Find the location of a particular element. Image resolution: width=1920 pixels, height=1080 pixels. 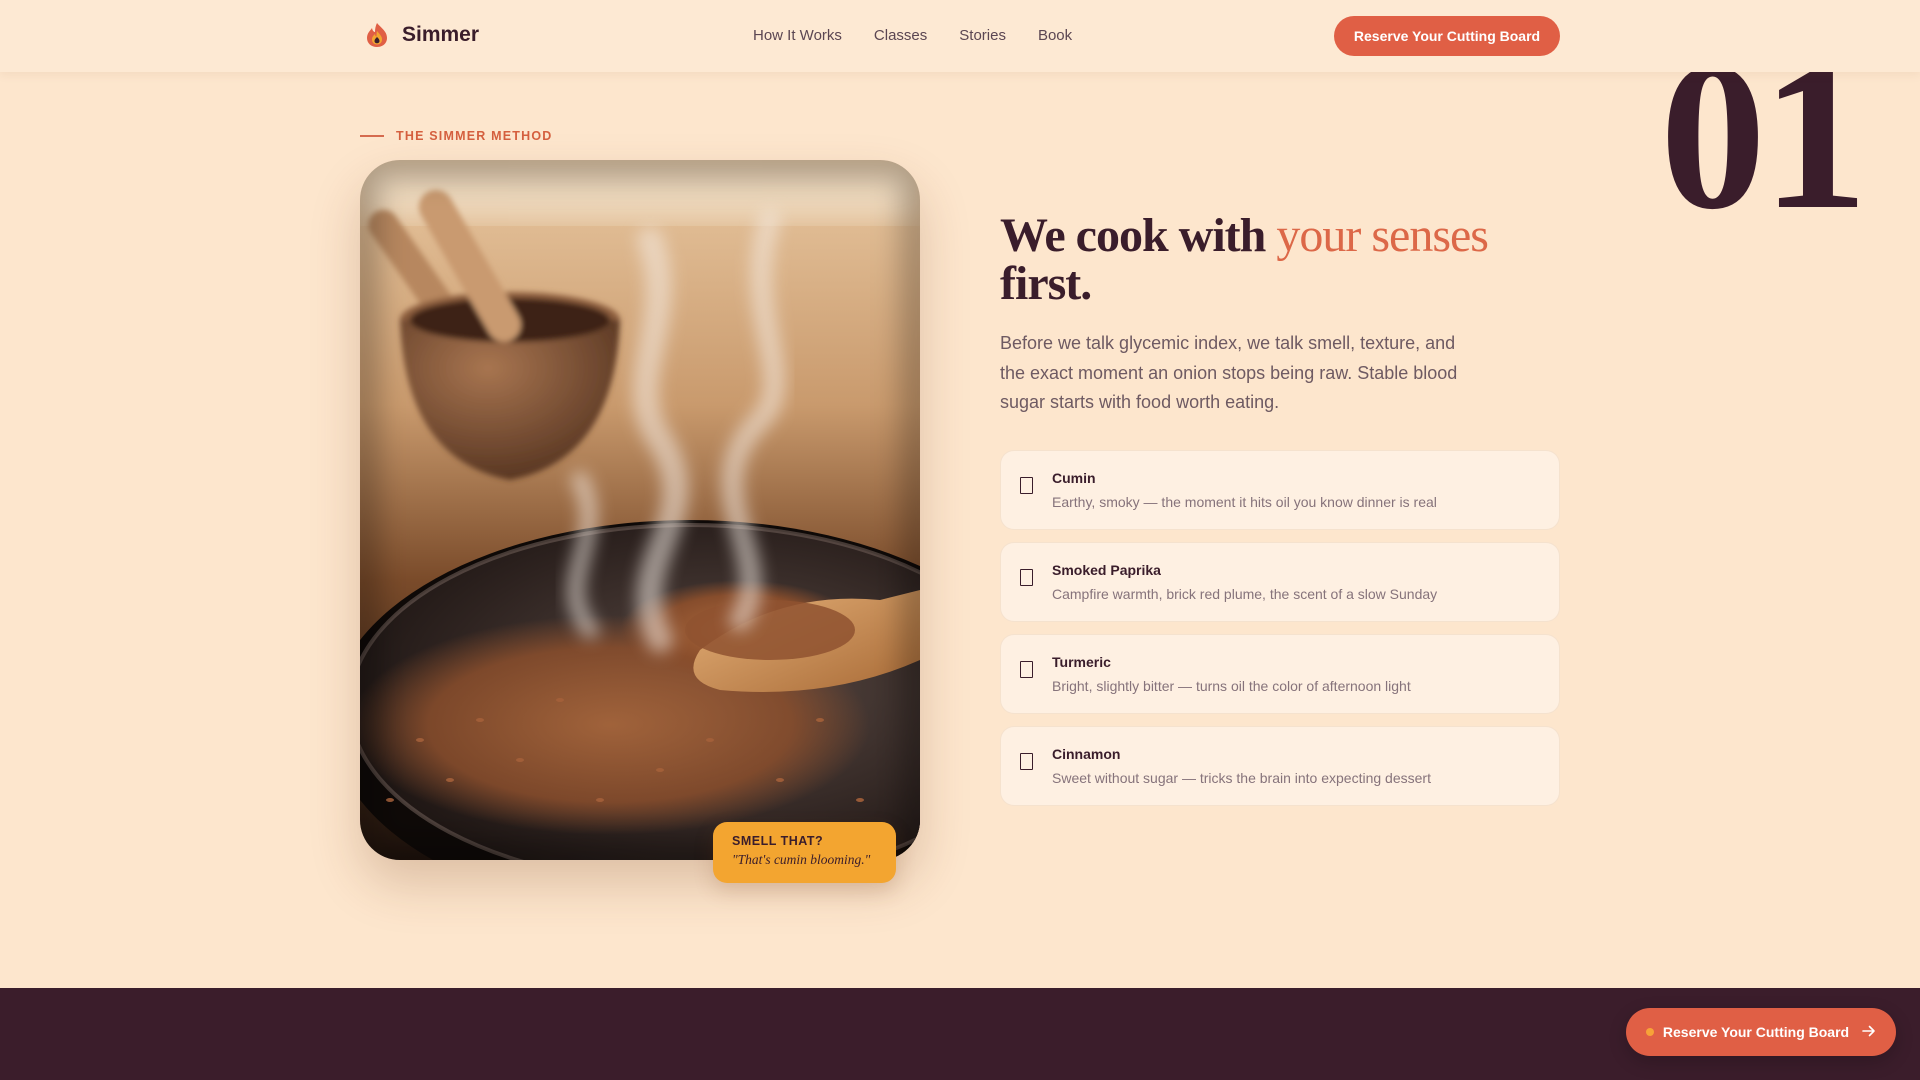

arrow-right-icon is located at coordinates (1869, 1032).